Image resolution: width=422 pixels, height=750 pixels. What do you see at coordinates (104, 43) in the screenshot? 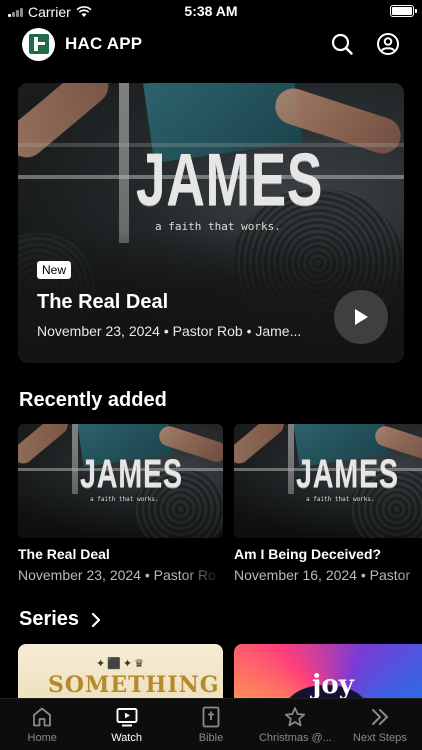
I see `app-title: HAC APP` at bounding box center [104, 43].